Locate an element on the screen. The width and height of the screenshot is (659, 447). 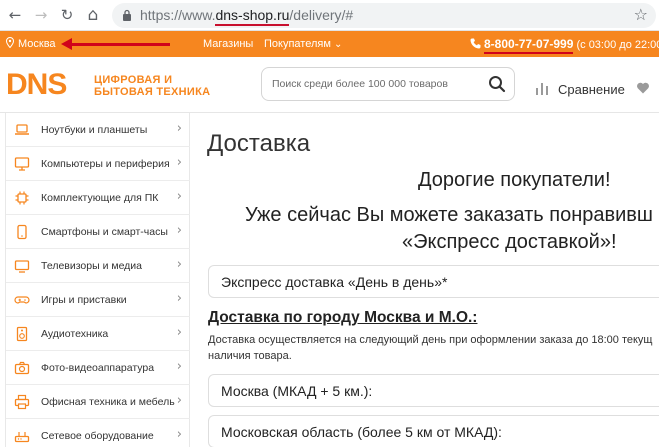
city-selector: Москва is located at coordinates (31, 43).